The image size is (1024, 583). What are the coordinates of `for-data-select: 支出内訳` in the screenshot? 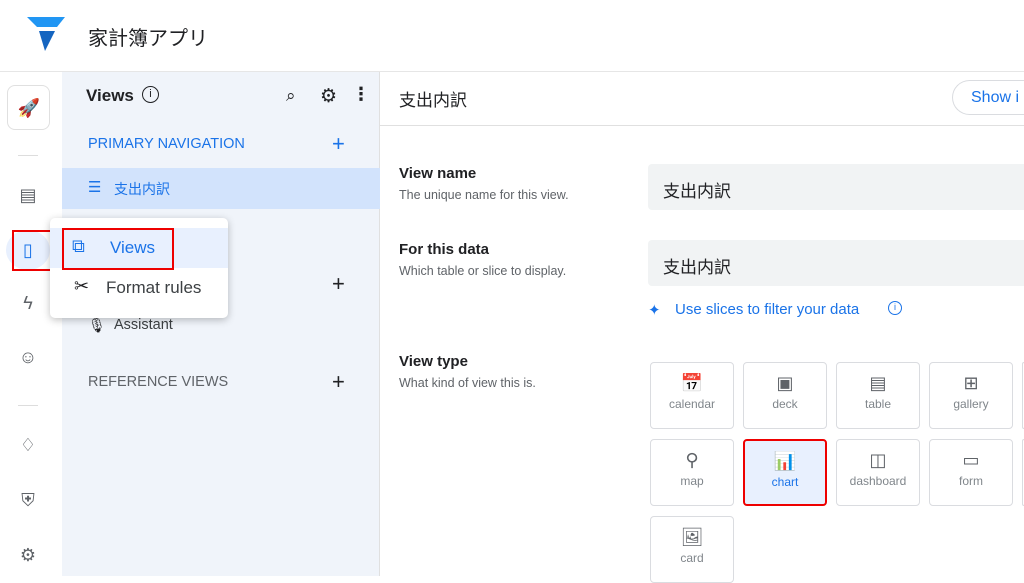 It's located at (836, 263).